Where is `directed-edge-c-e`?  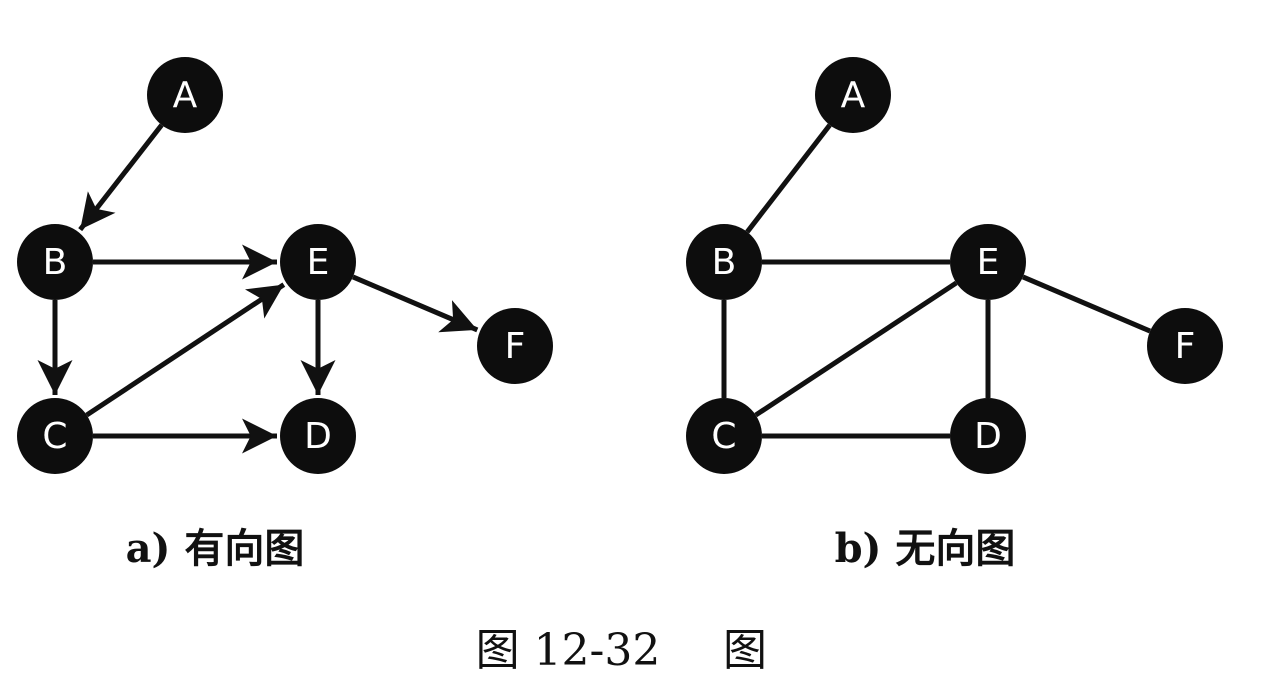
directed-edge-c-e is located at coordinates (185, 350).